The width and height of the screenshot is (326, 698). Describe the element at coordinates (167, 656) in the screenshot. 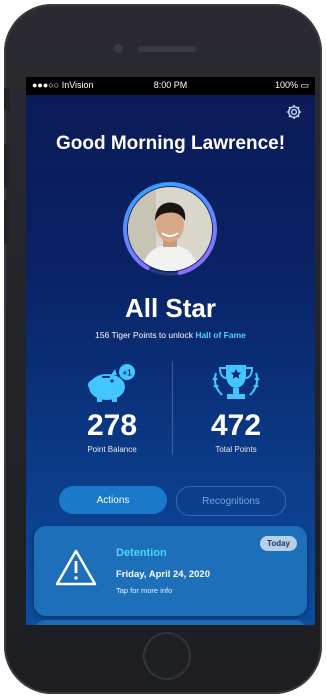

I see `home-button` at that location.